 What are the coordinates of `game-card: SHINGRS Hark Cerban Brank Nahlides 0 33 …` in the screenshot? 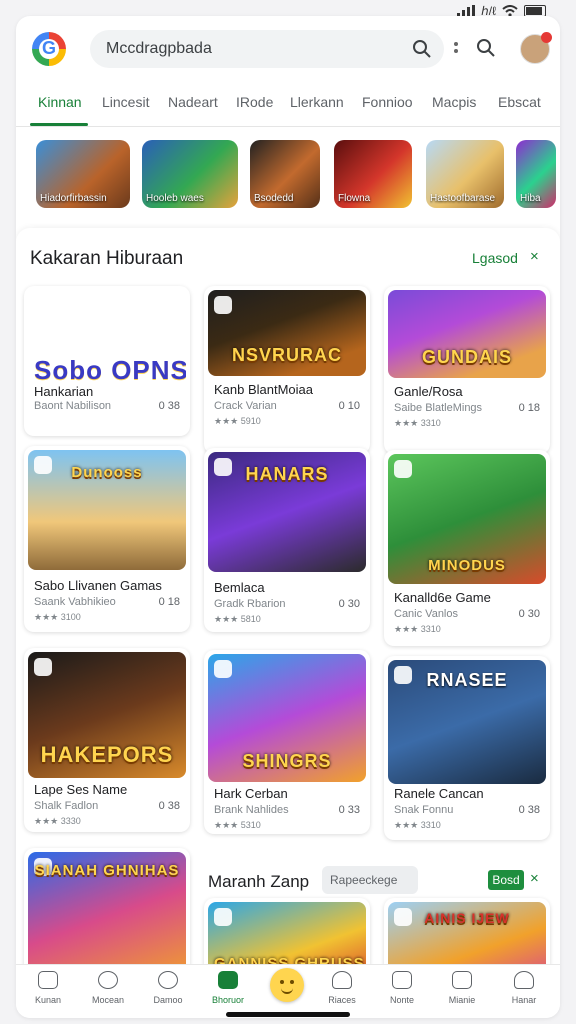 It's located at (287, 742).